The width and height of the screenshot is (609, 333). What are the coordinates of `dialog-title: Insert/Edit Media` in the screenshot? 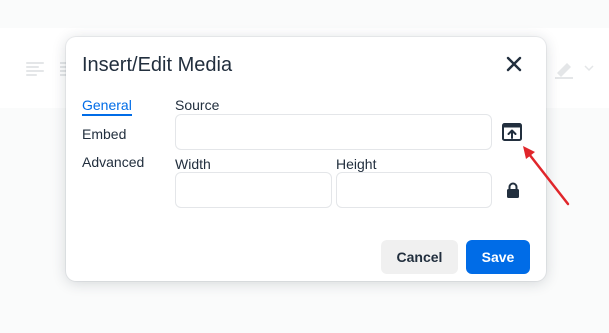 It's located at (157, 65).